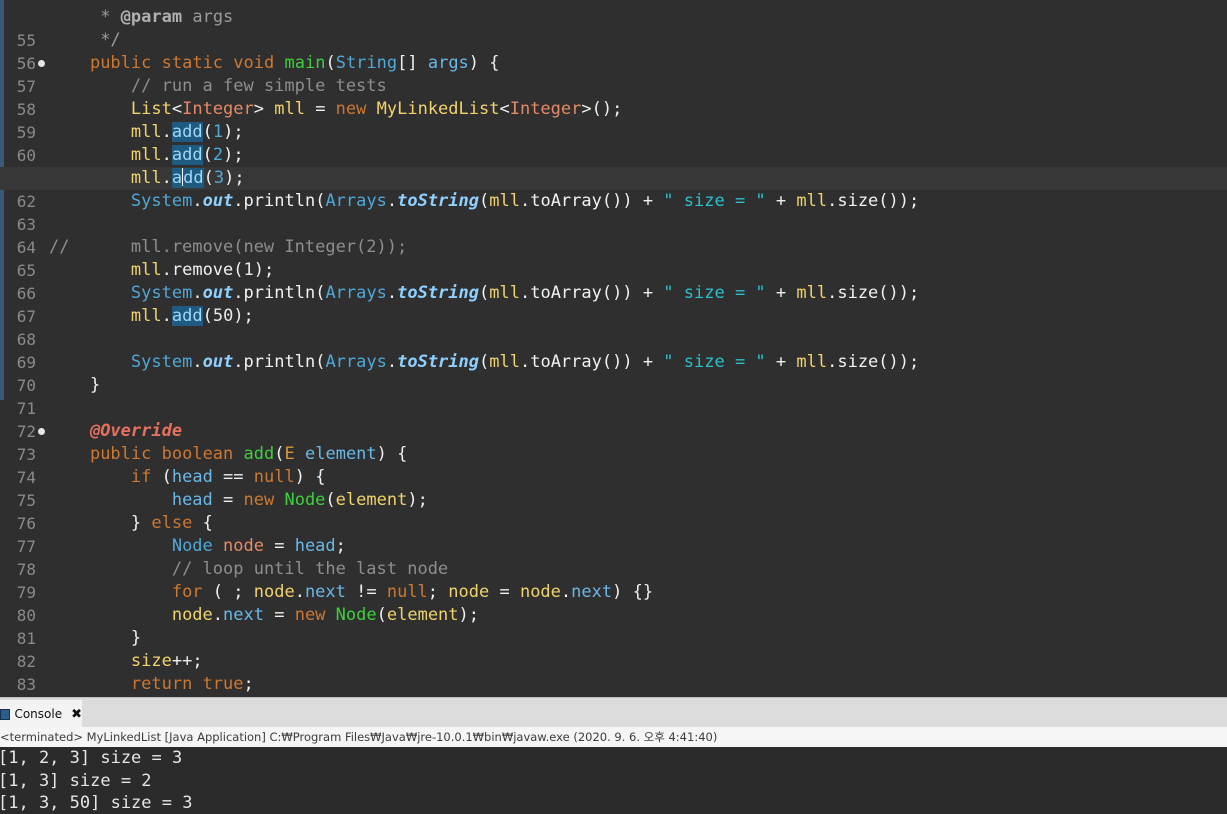  I want to click on code-line: 76 head = new Node(element);, so click(613, 511).